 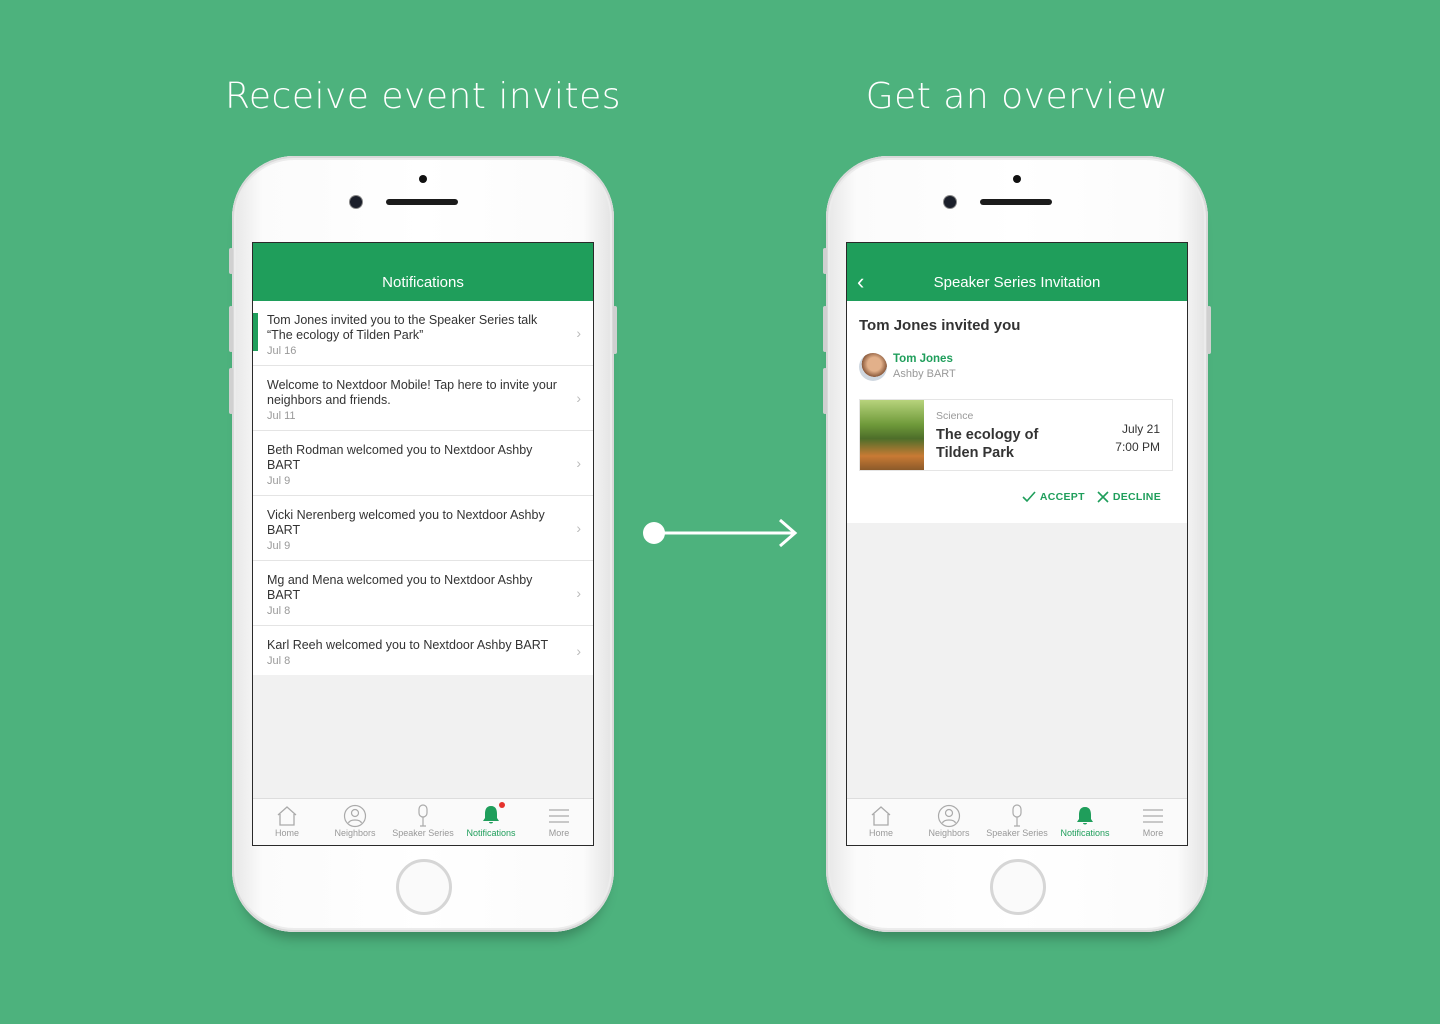 I want to click on notification-date: Jul 11, so click(x=281, y=416).